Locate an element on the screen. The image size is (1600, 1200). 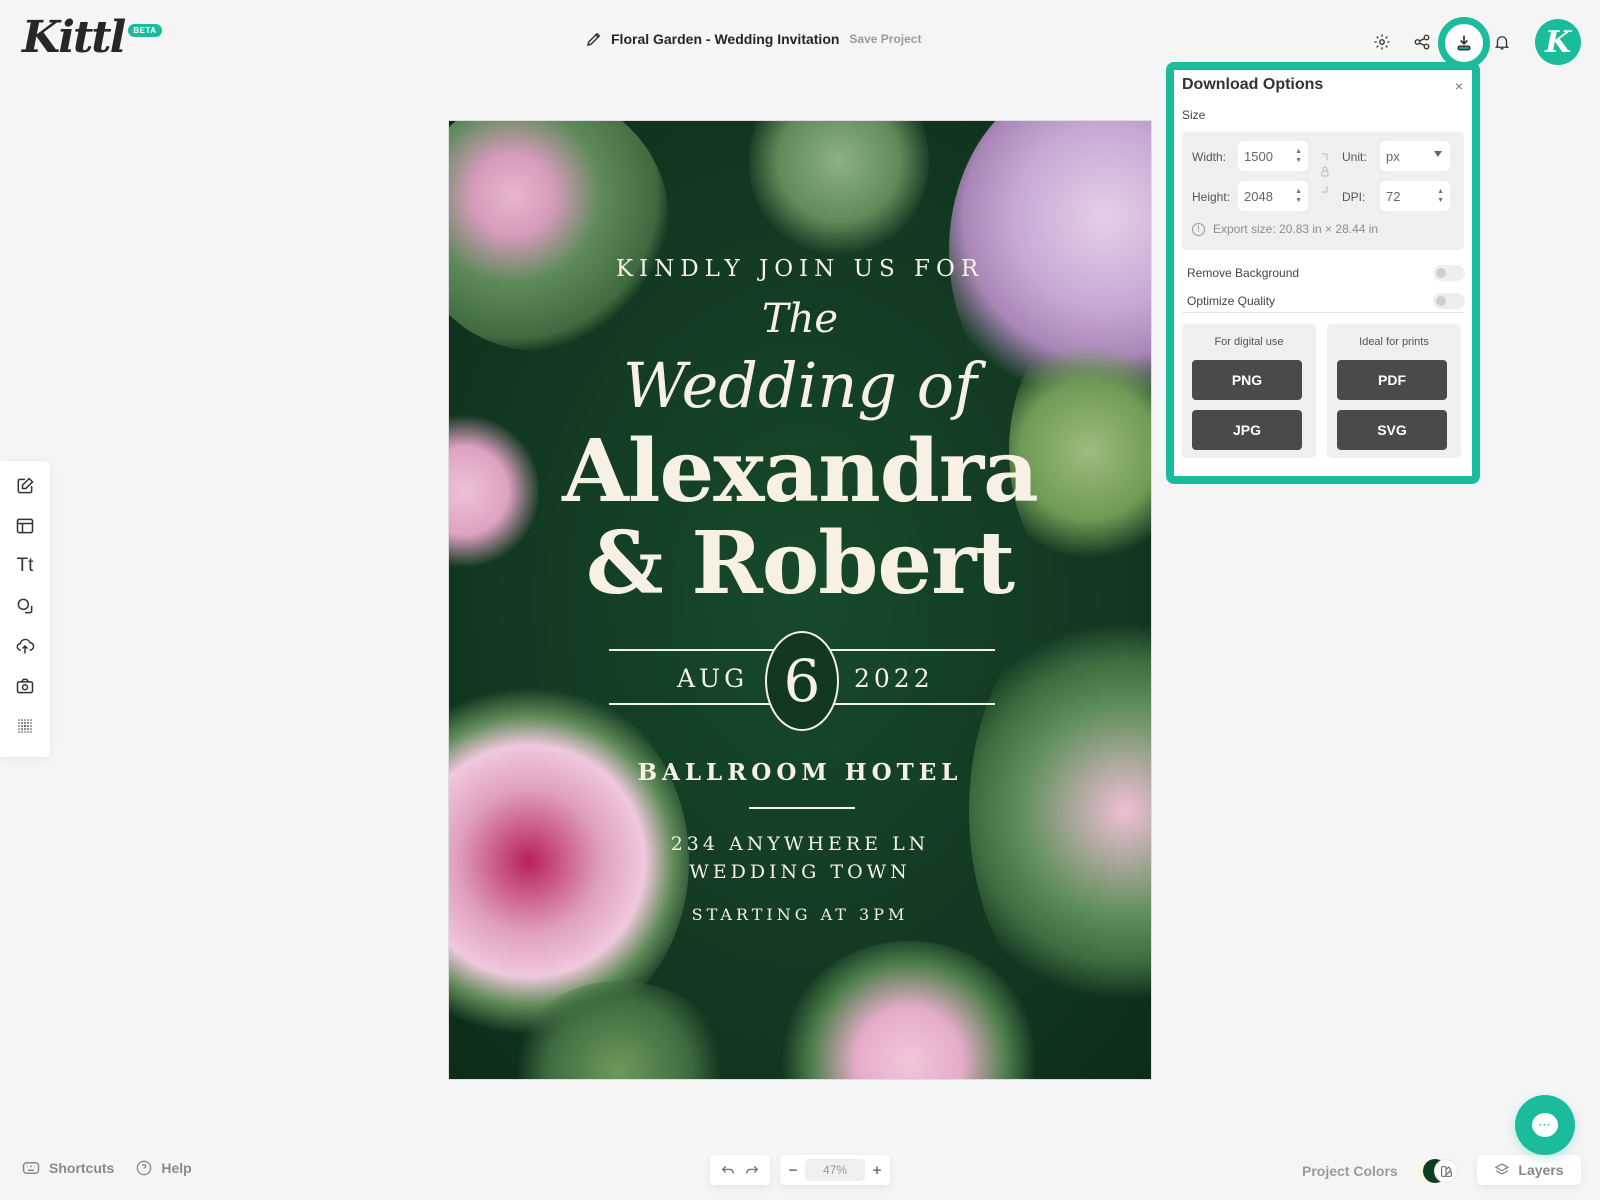
optimize-quality-toggle is located at coordinates (1449, 301).